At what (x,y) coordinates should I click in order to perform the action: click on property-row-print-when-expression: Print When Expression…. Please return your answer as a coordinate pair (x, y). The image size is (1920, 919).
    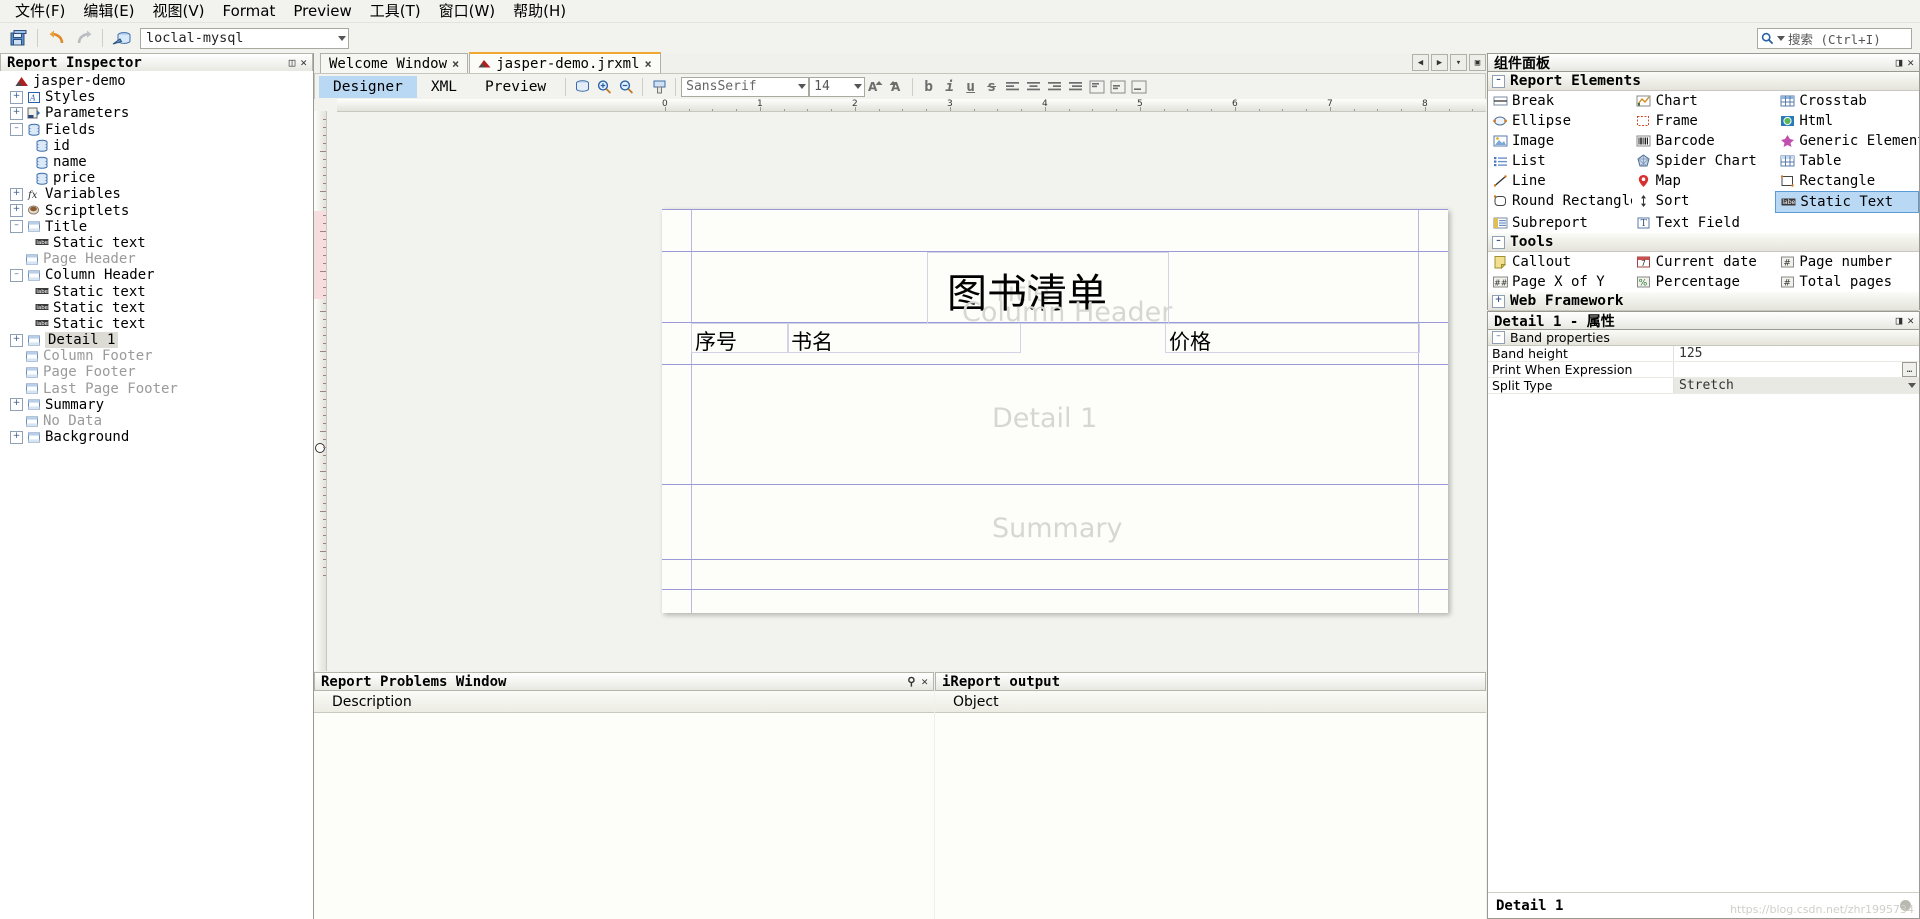
    Looking at the image, I should click on (1703, 370).